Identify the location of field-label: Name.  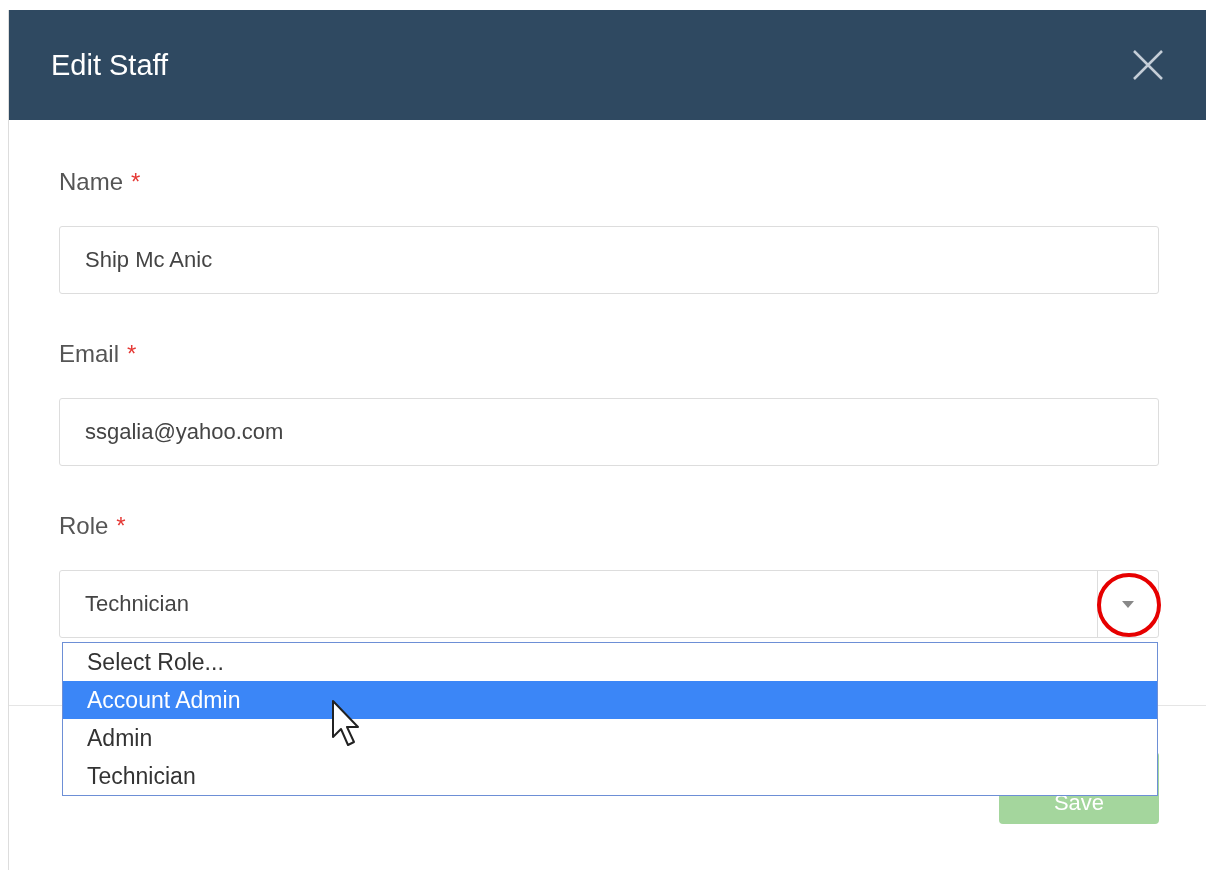
(91, 182).